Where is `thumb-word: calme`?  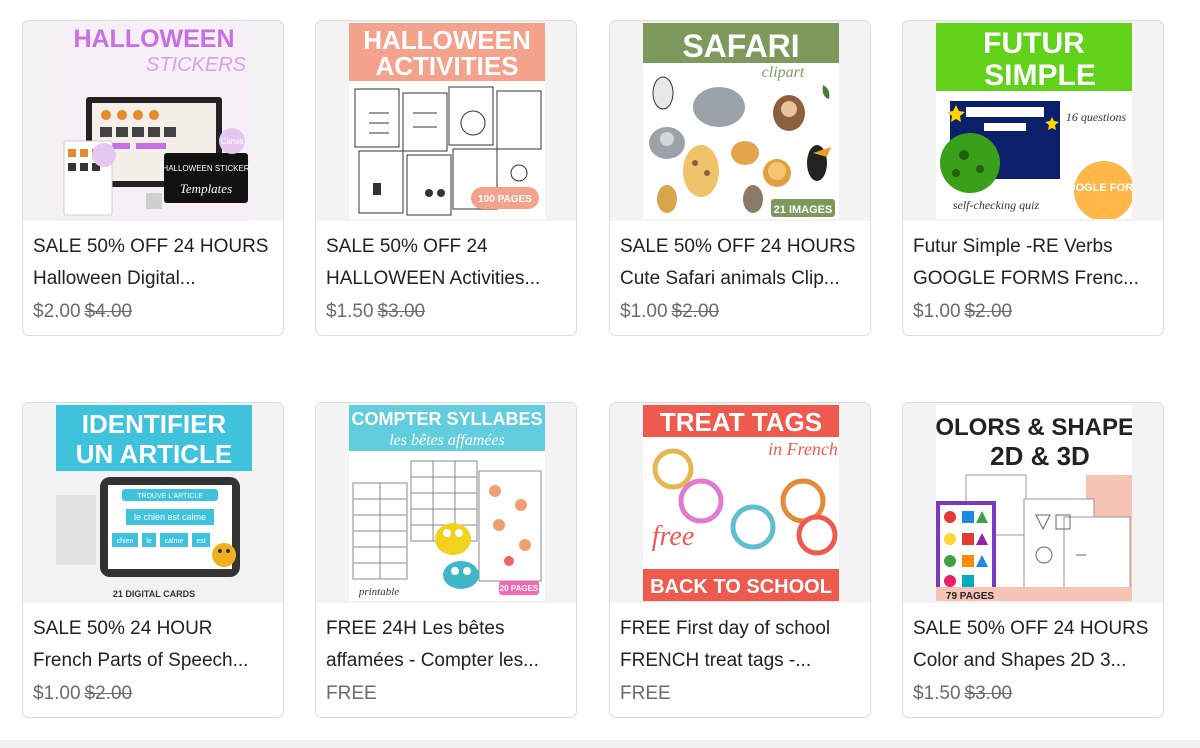
thumb-word: calme is located at coordinates (174, 541).